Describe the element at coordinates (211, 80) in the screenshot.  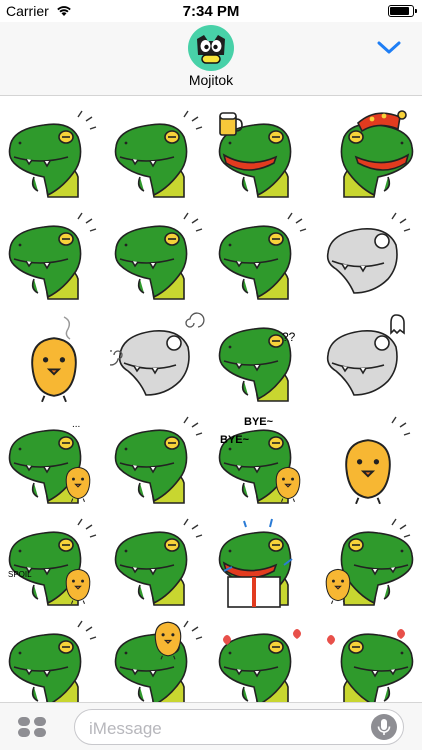
I see `app-title: Mojitok` at that location.